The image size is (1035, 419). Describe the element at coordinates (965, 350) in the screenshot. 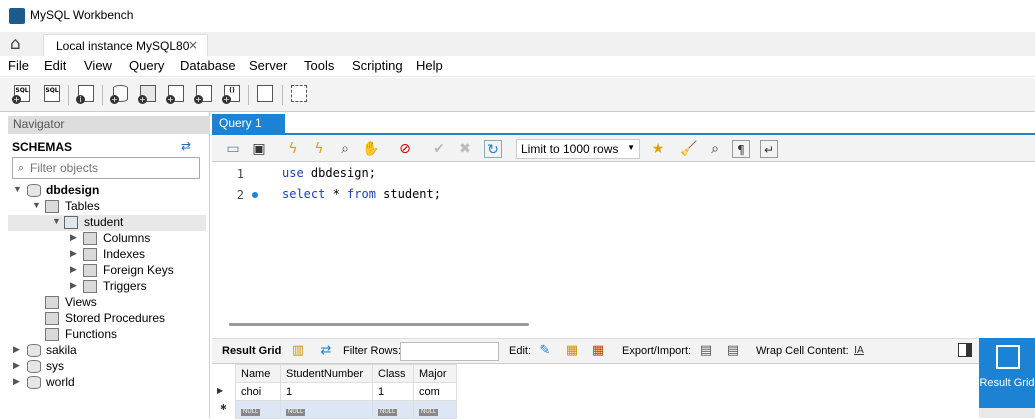

I see `toggle-panel-icon` at that location.